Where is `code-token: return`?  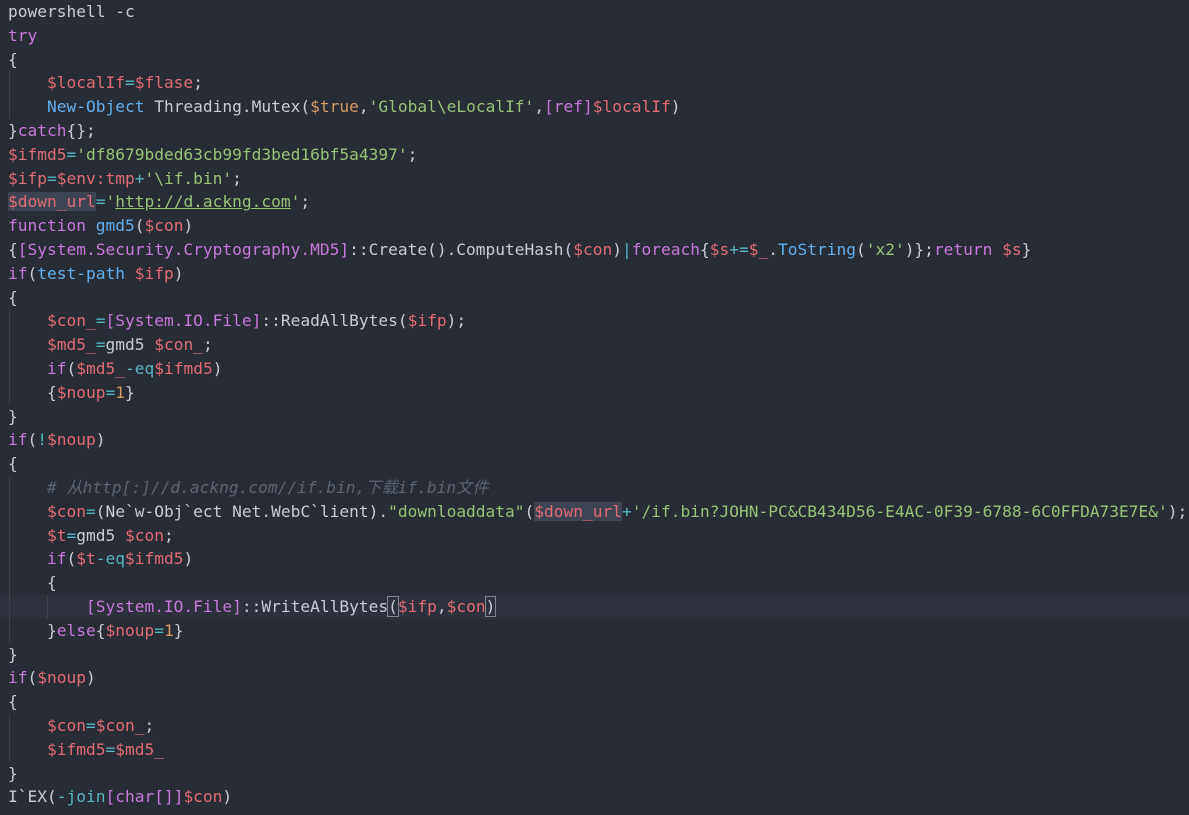 code-token: return is located at coordinates (963, 249).